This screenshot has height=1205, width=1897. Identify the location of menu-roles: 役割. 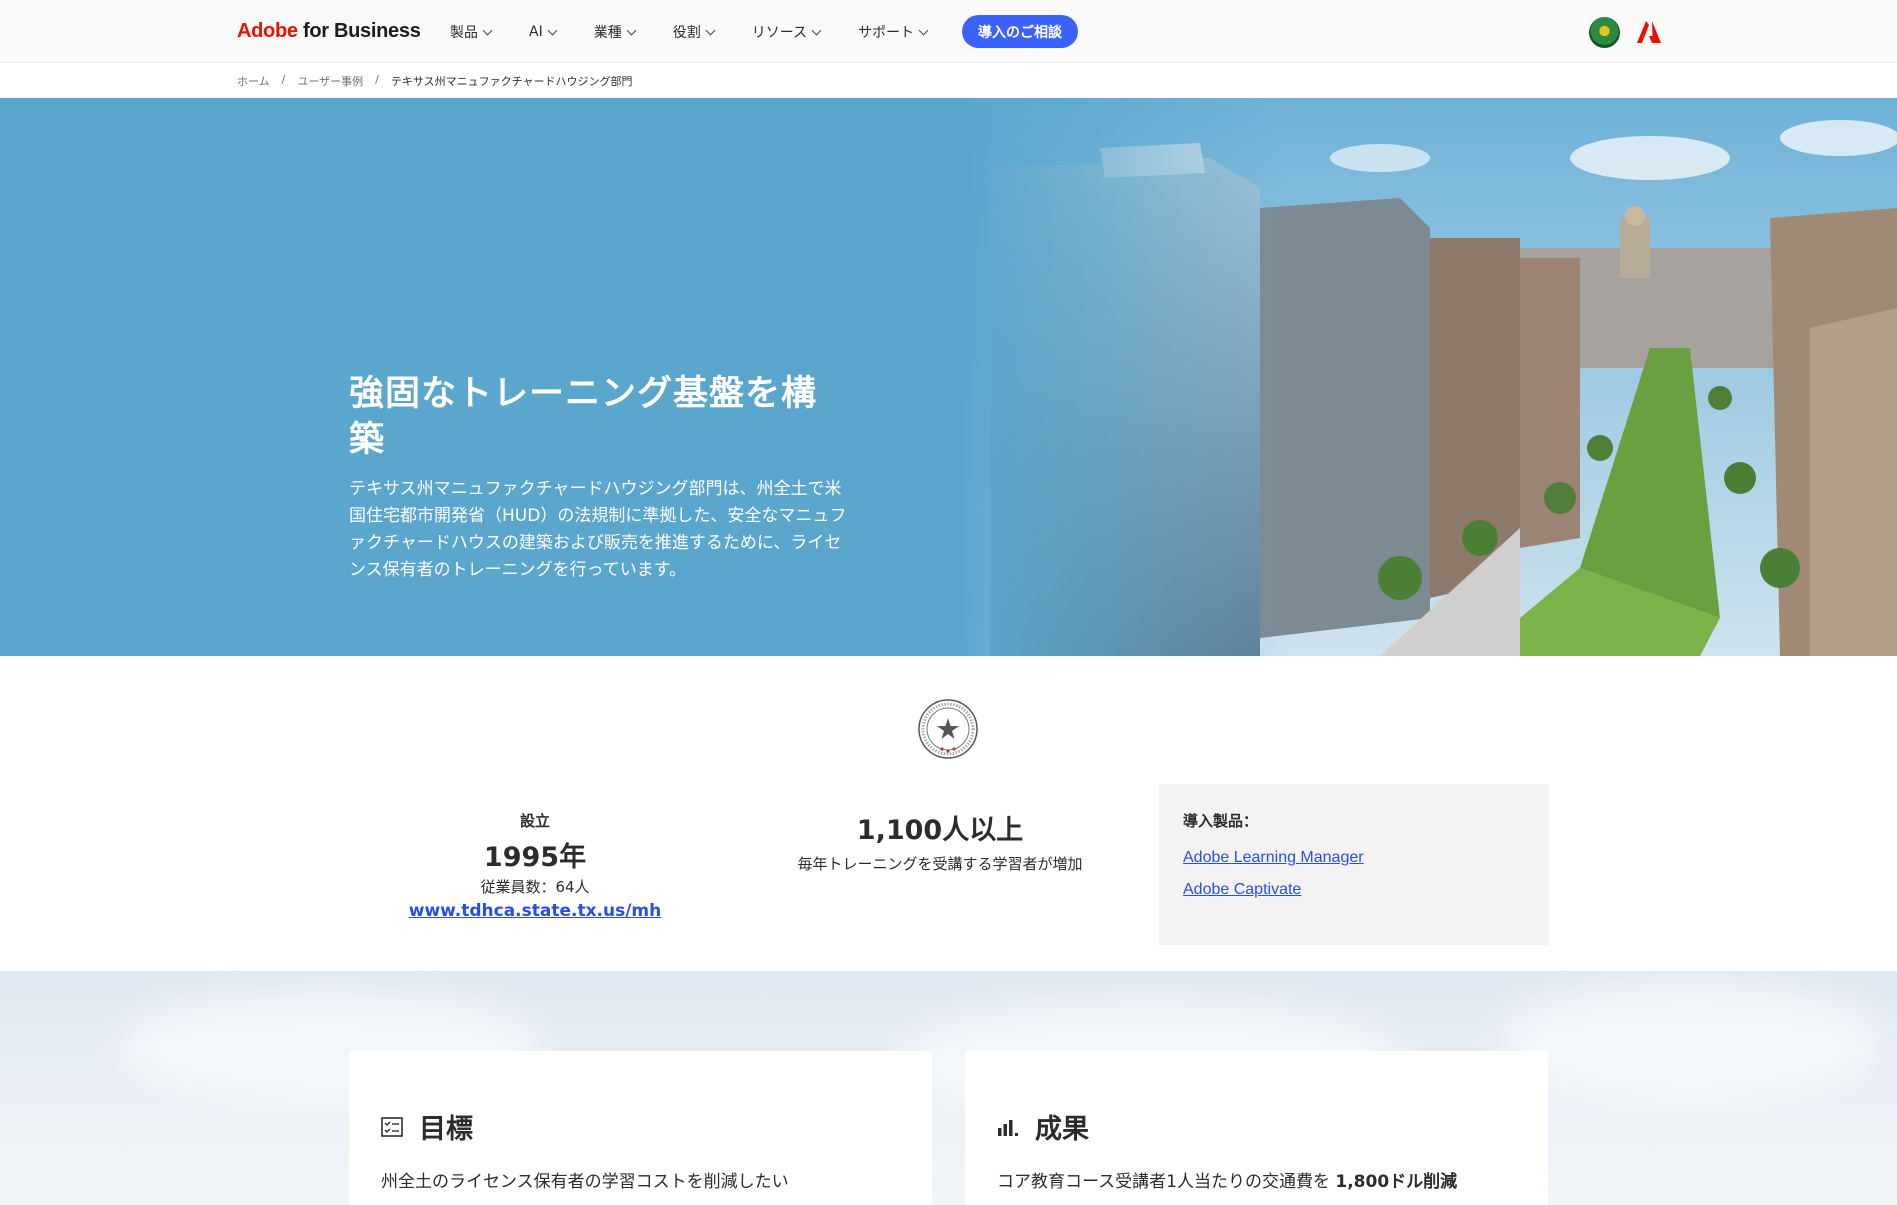
(694, 32).